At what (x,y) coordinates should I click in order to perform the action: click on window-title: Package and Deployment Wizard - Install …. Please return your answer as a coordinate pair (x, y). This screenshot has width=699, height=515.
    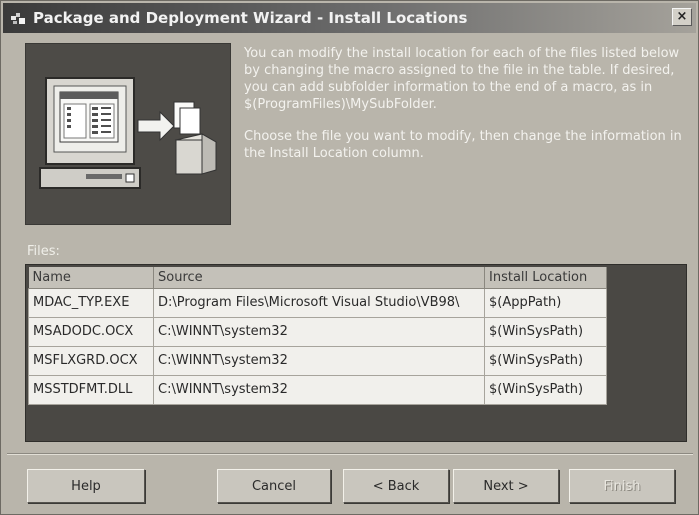
    Looking at the image, I should click on (250, 18).